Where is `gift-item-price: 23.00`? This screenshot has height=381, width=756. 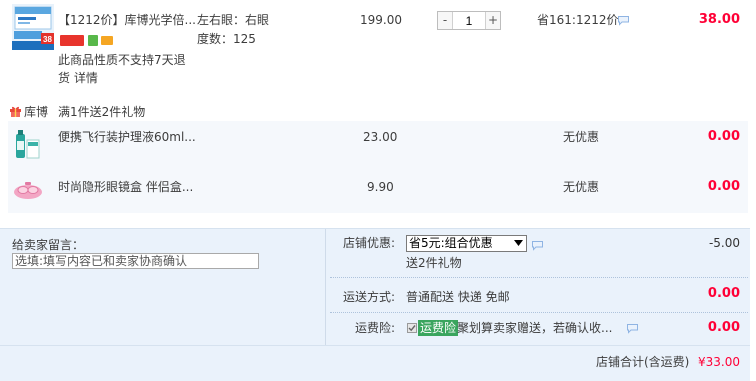
gift-item-price: 23.00 is located at coordinates (380, 137).